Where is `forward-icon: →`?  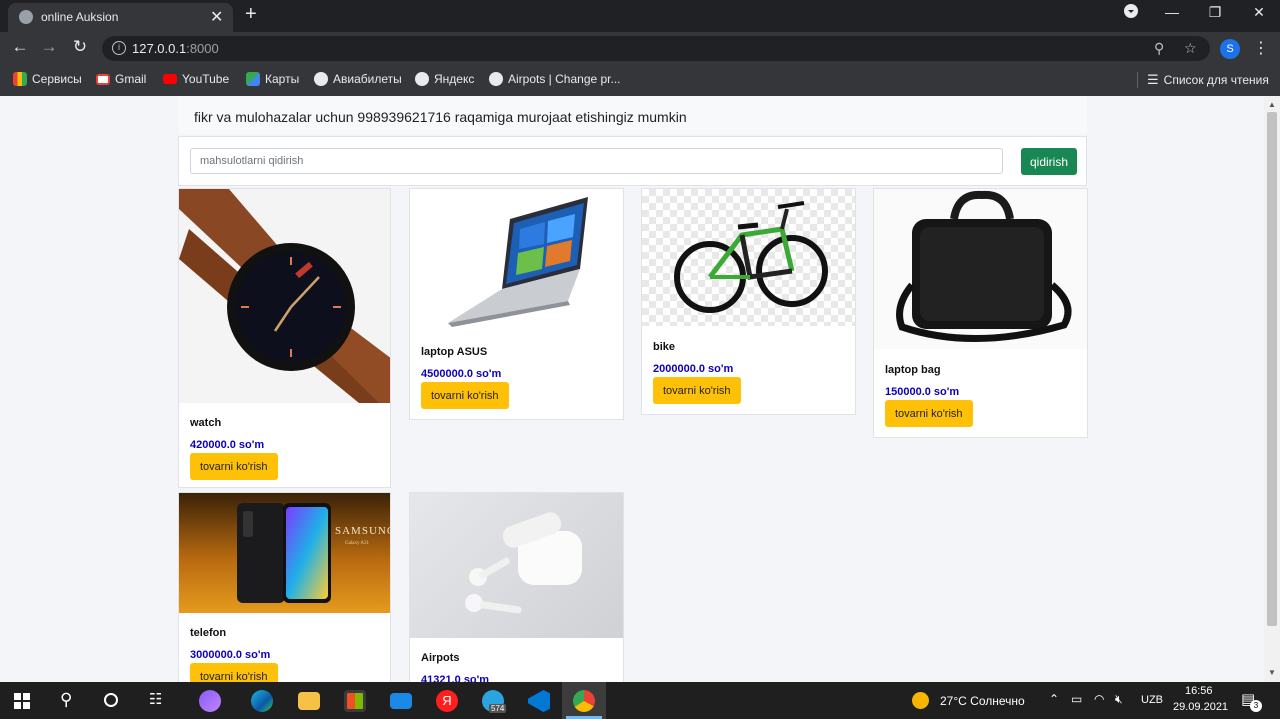
forward-icon: → is located at coordinates (49, 47).